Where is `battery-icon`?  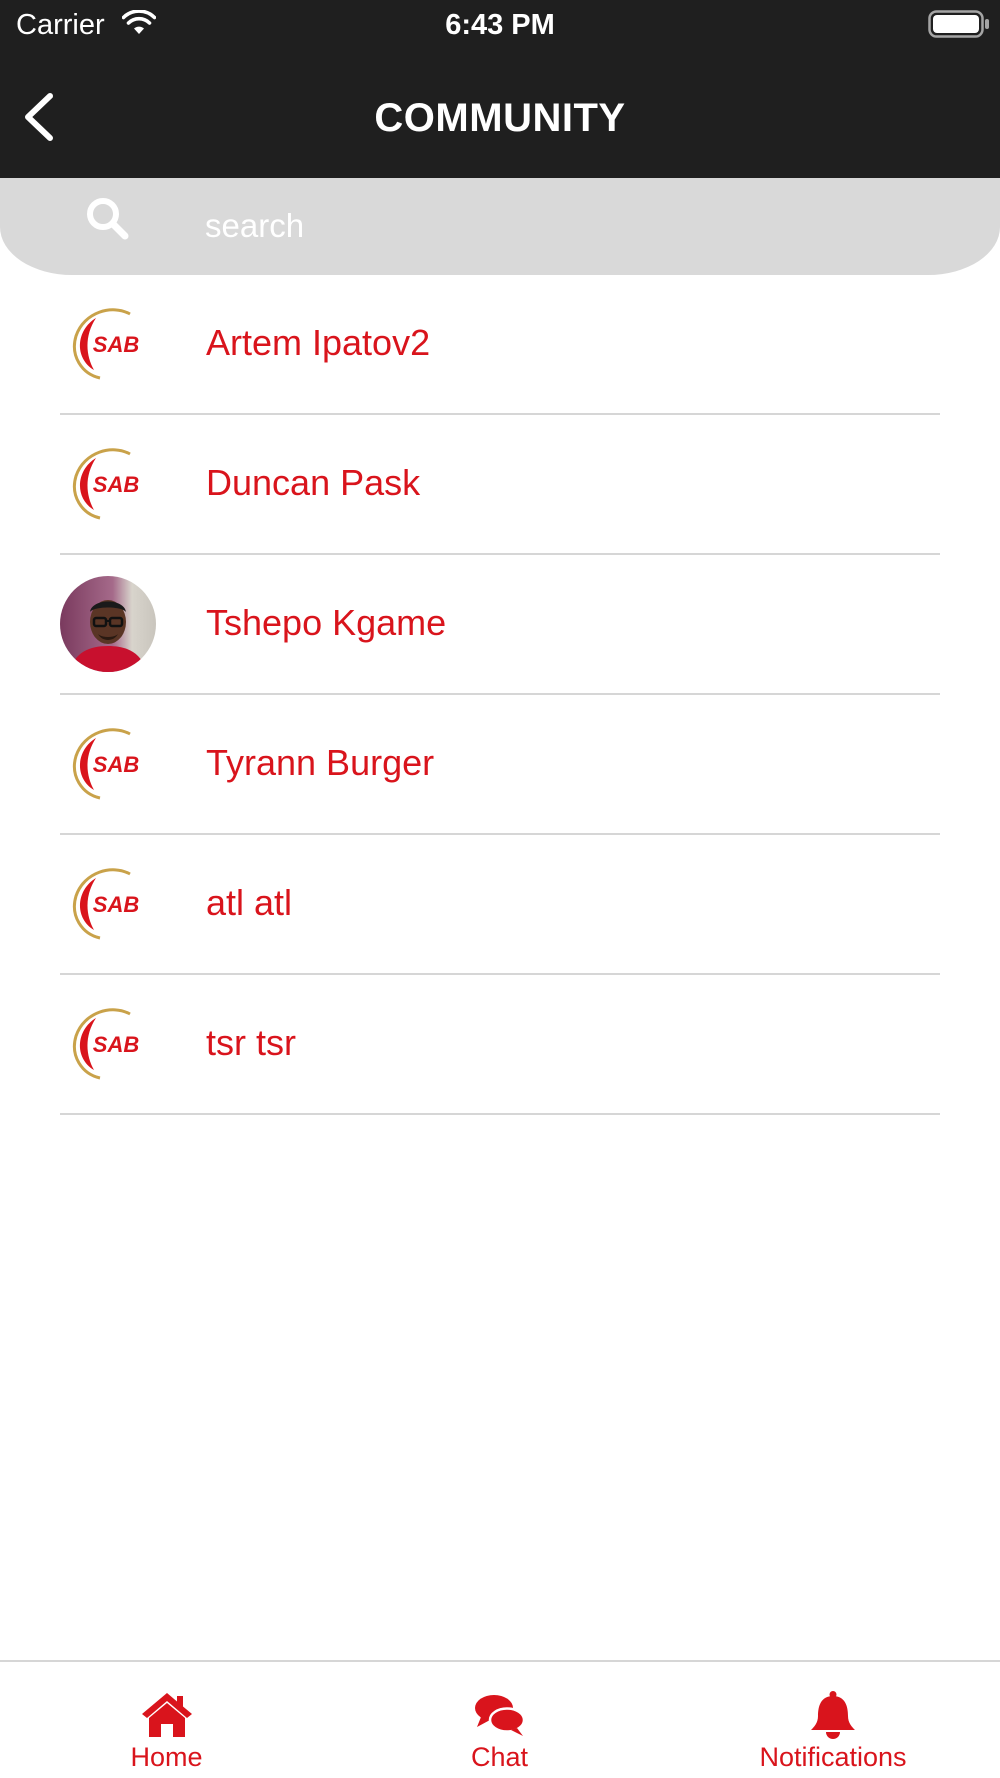 battery-icon is located at coordinates (958, 24).